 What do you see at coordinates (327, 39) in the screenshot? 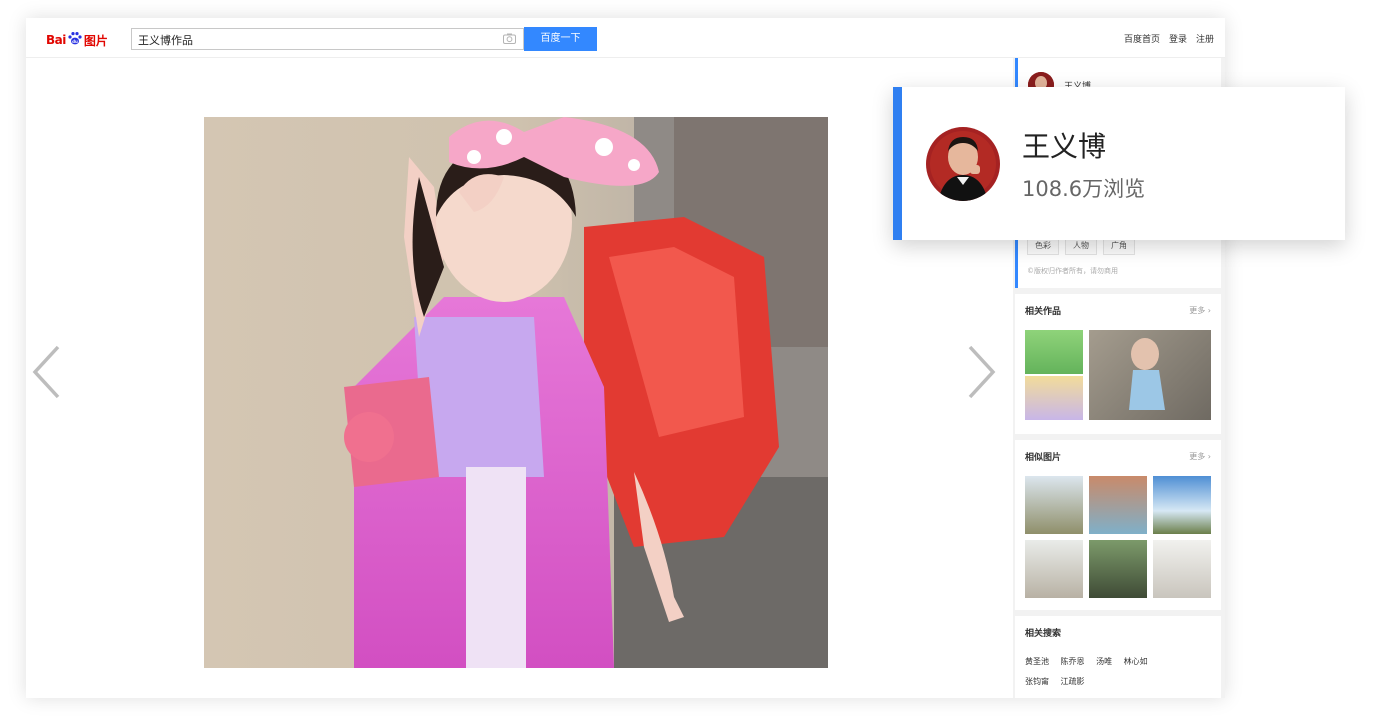
I see `search-input: 王义博作品` at bounding box center [327, 39].